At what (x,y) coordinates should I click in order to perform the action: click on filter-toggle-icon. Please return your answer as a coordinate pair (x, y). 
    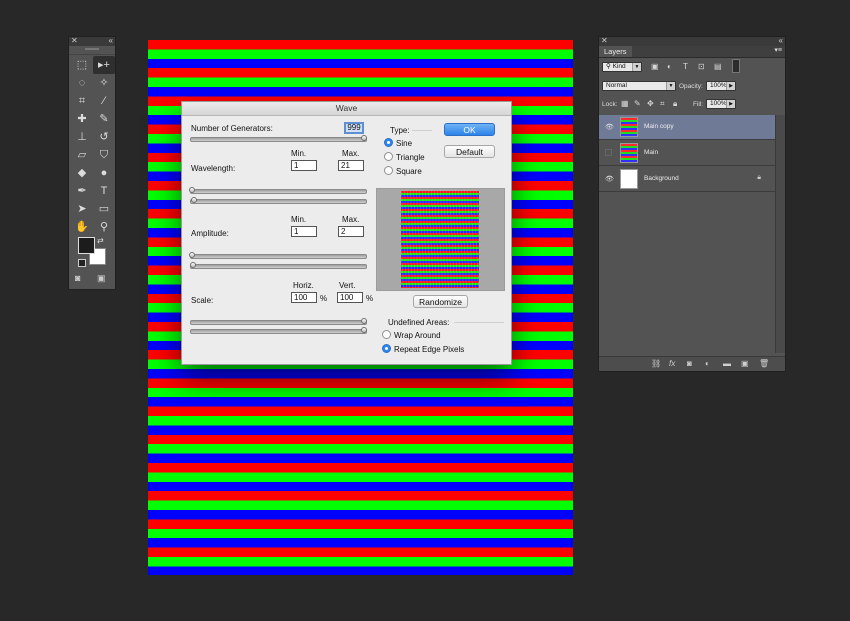
    Looking at the image, I should click on (736, 66).